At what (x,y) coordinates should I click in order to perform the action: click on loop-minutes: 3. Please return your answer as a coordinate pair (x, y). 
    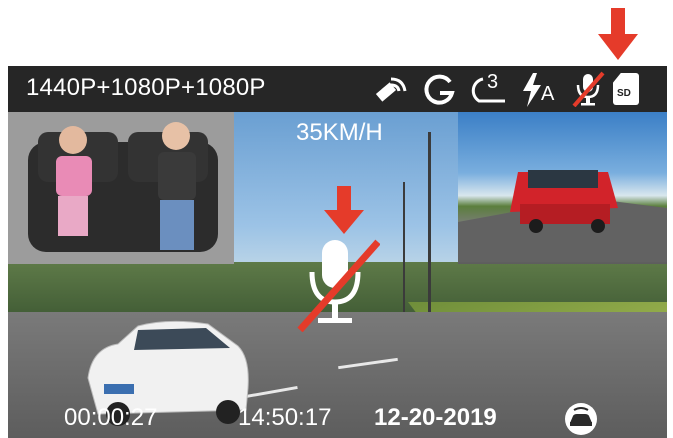
    Looking at the image, I should click on (493, 82).